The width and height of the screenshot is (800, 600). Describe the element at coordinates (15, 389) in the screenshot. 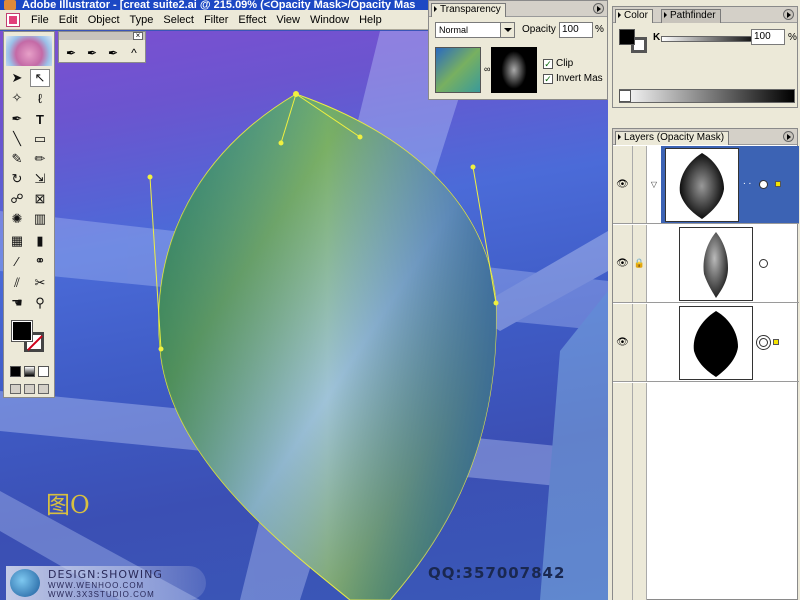

I see `screen-mode-standard-button` at that location.